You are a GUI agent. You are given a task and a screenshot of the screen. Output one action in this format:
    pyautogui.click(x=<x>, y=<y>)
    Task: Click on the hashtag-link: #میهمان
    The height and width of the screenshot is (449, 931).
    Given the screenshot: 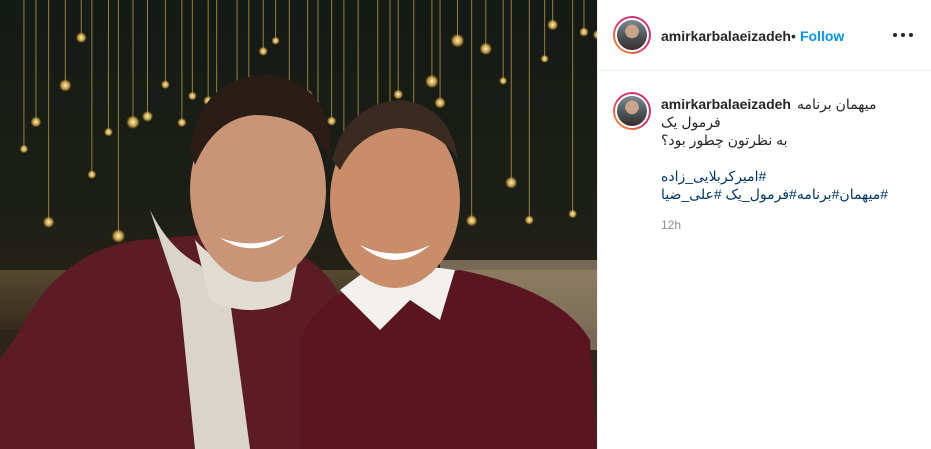 What is the action you would take?
    pyautogui.click(x=863, y=194)
    